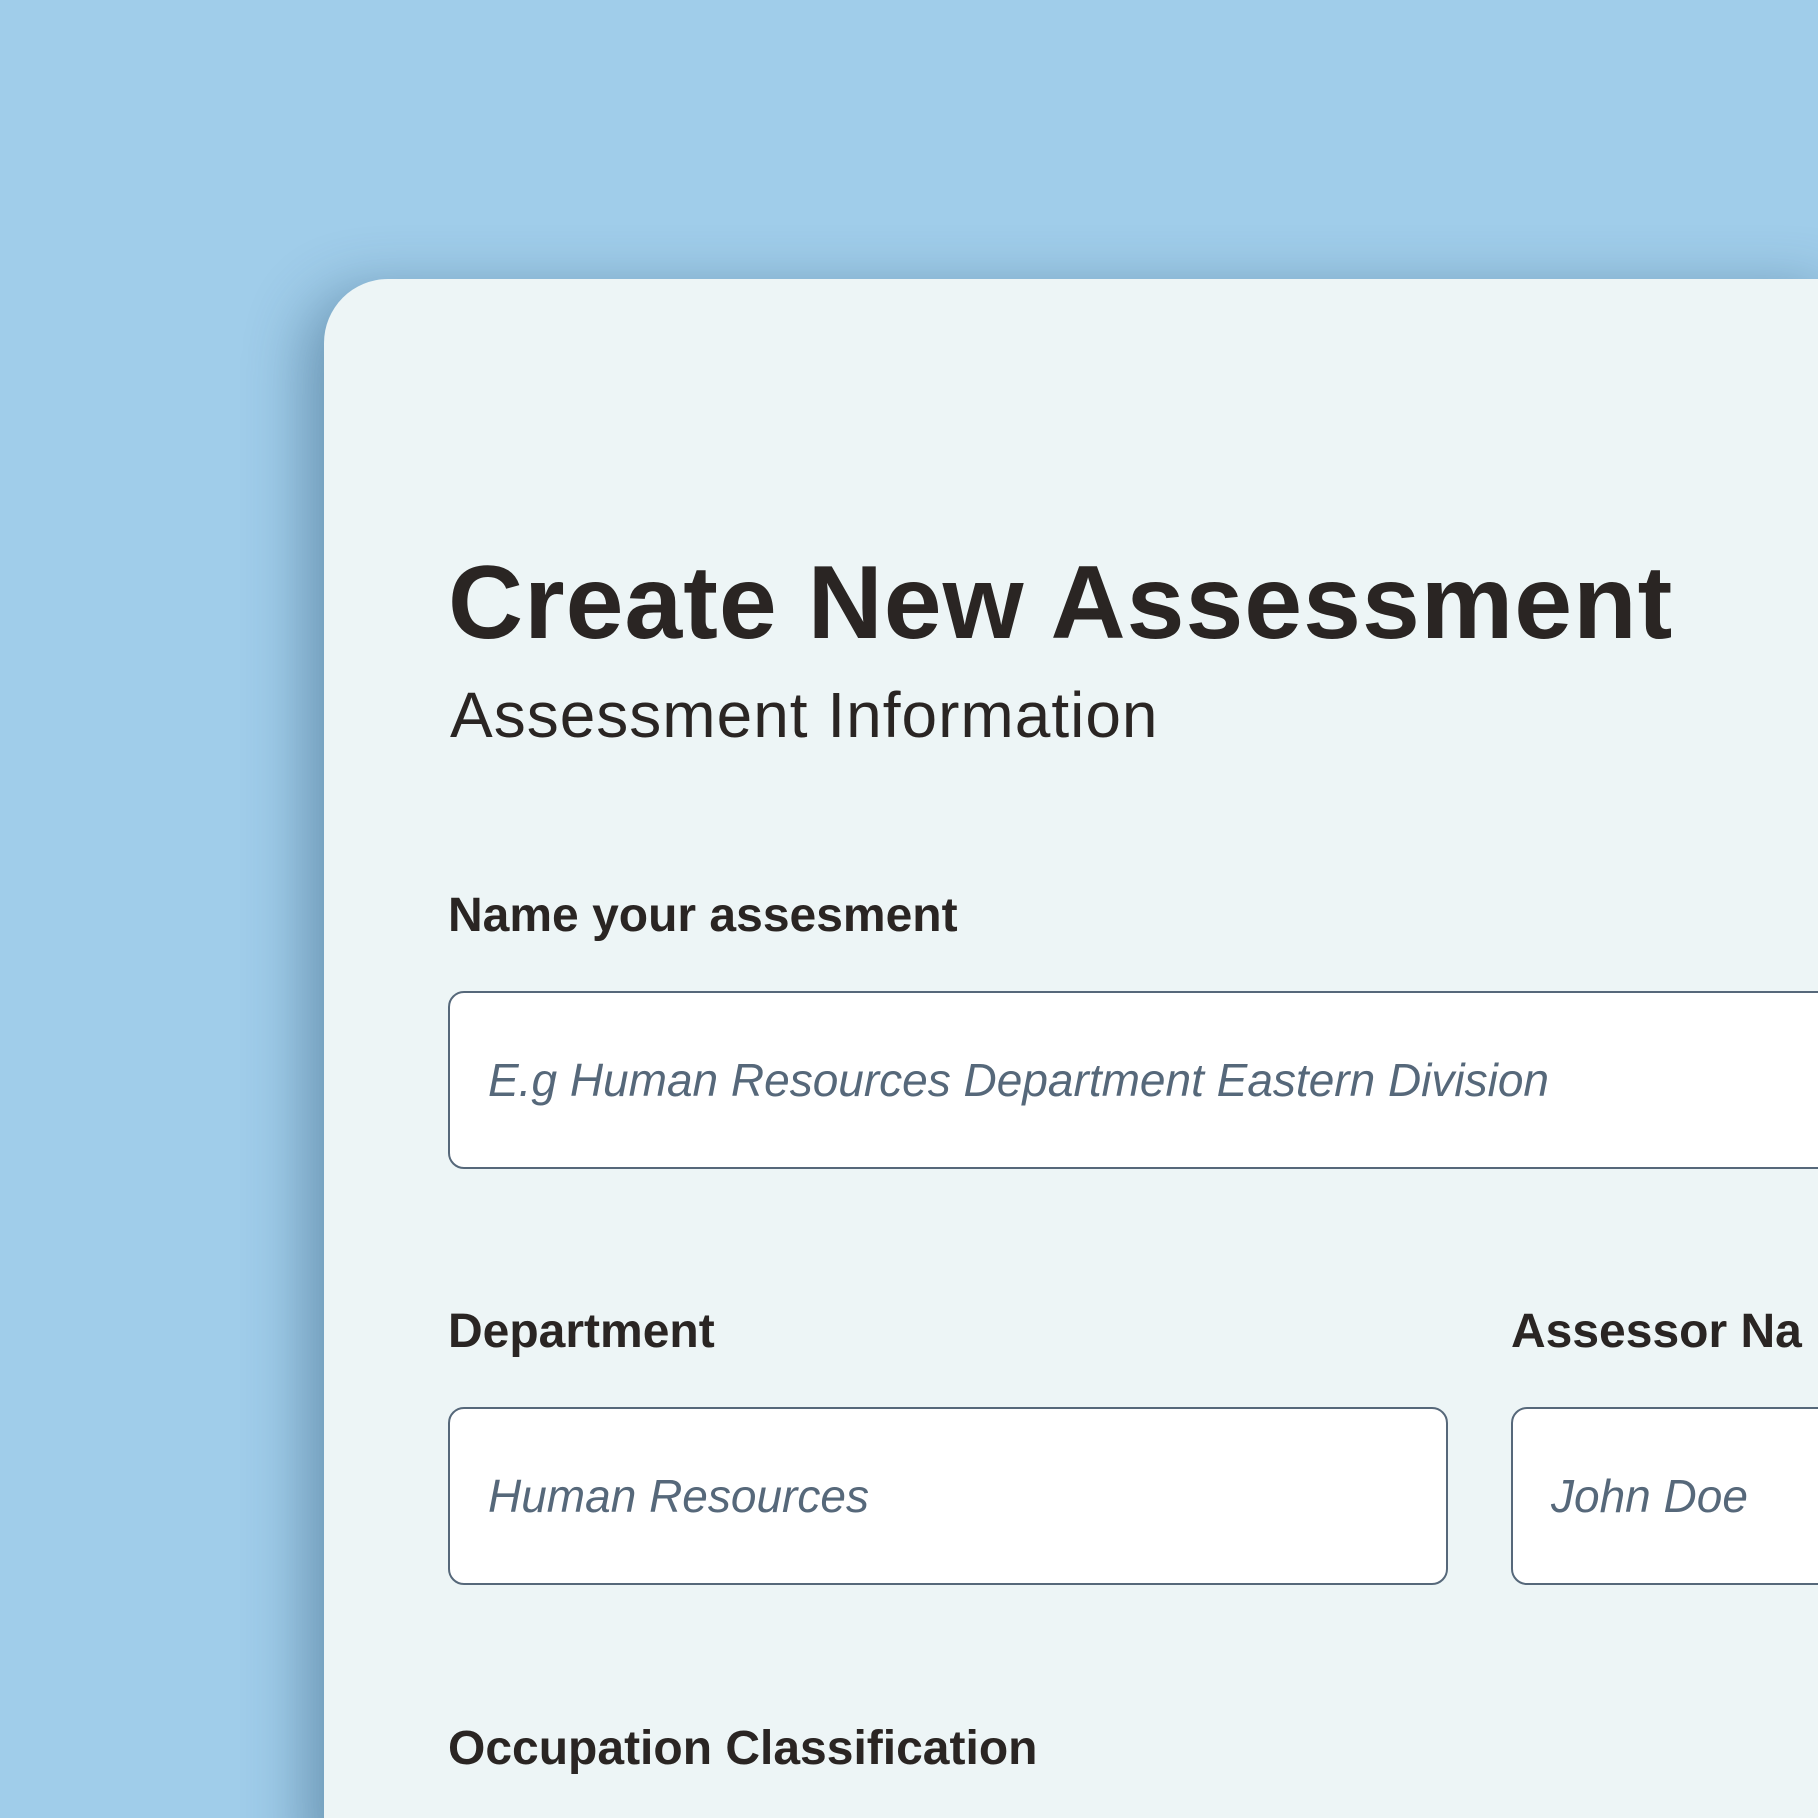 Image resolution: width=1818 pixels, height=1818 pixels. What do you see at coordinates (678, 1496) in the screenshot?
I see `department-placeholder: Human Resources` at bounding box center [678, 1496].